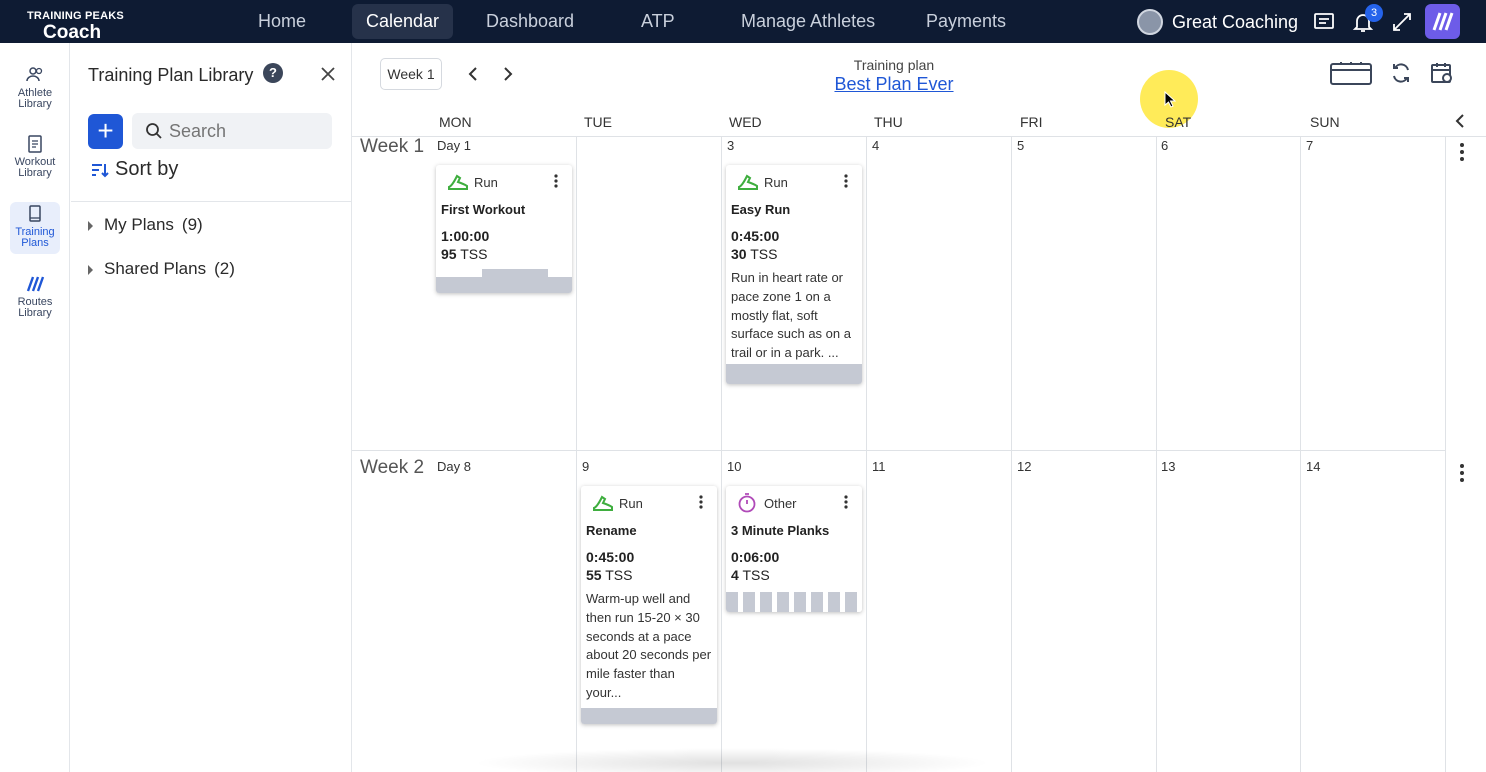 This screenshot has width=1486, height=772. What do you see at coordinates (72, 32) in the screenshot?
I see `logo-product: Coach` at bounding box center [72, 32].